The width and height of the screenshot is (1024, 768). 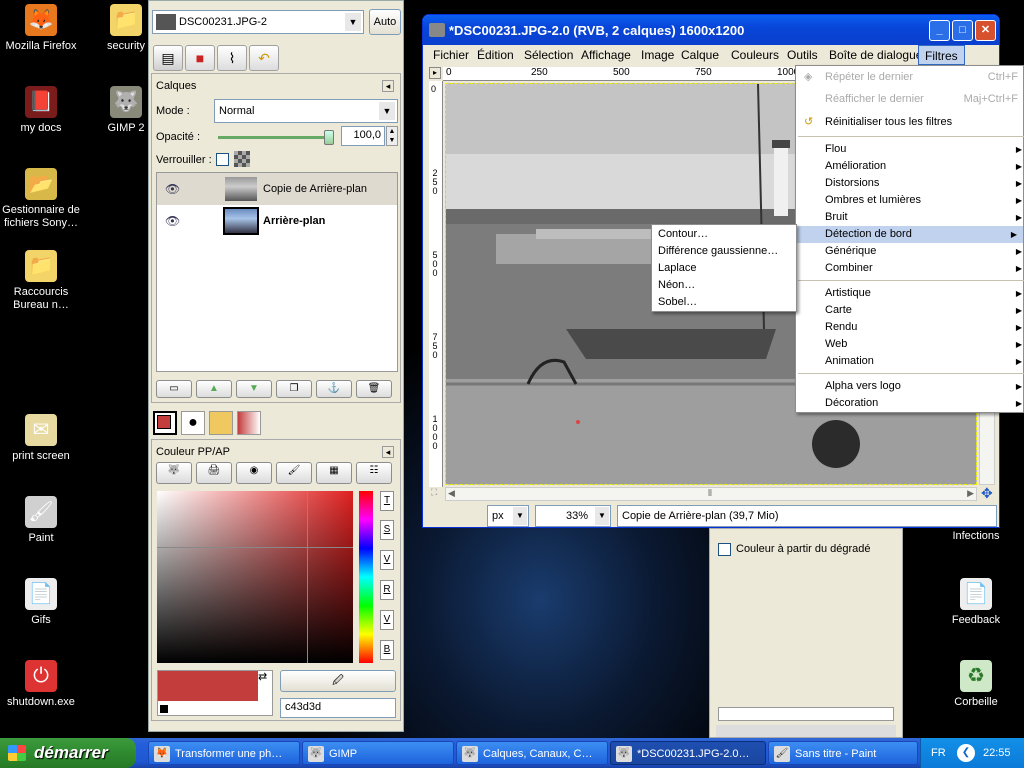 What do you see at coordinates (387, 650) in the screenshot?
I see `channel-b-button: B` at bounding box center [387, 650].